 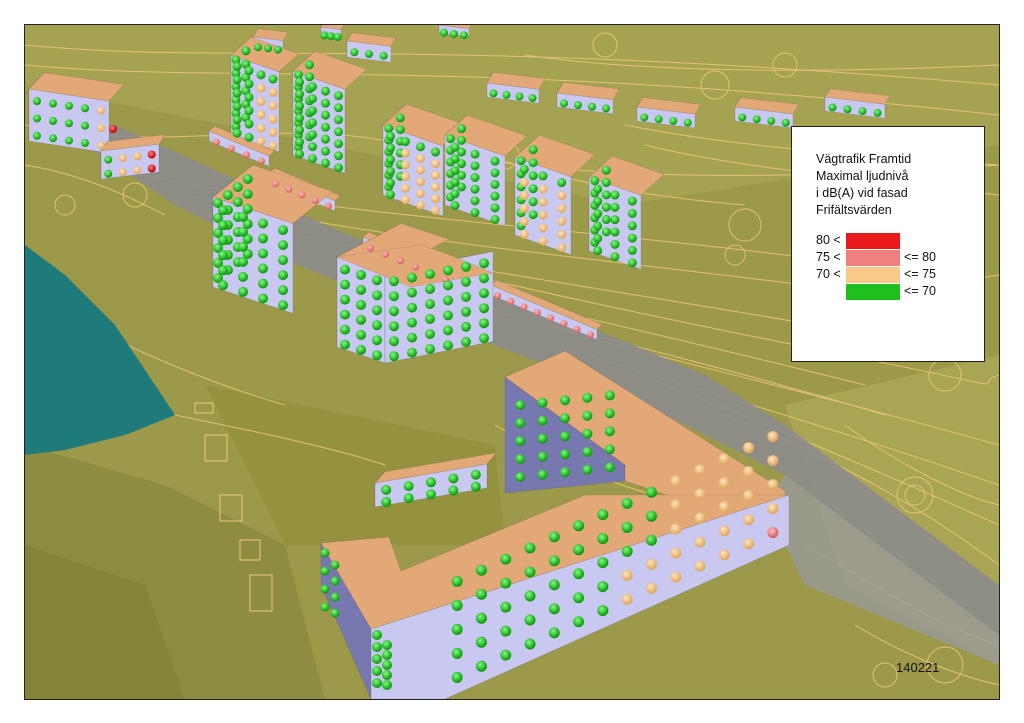 I want to click on legend-title-line: Frifältsvärden, so click(x=854, y=210).